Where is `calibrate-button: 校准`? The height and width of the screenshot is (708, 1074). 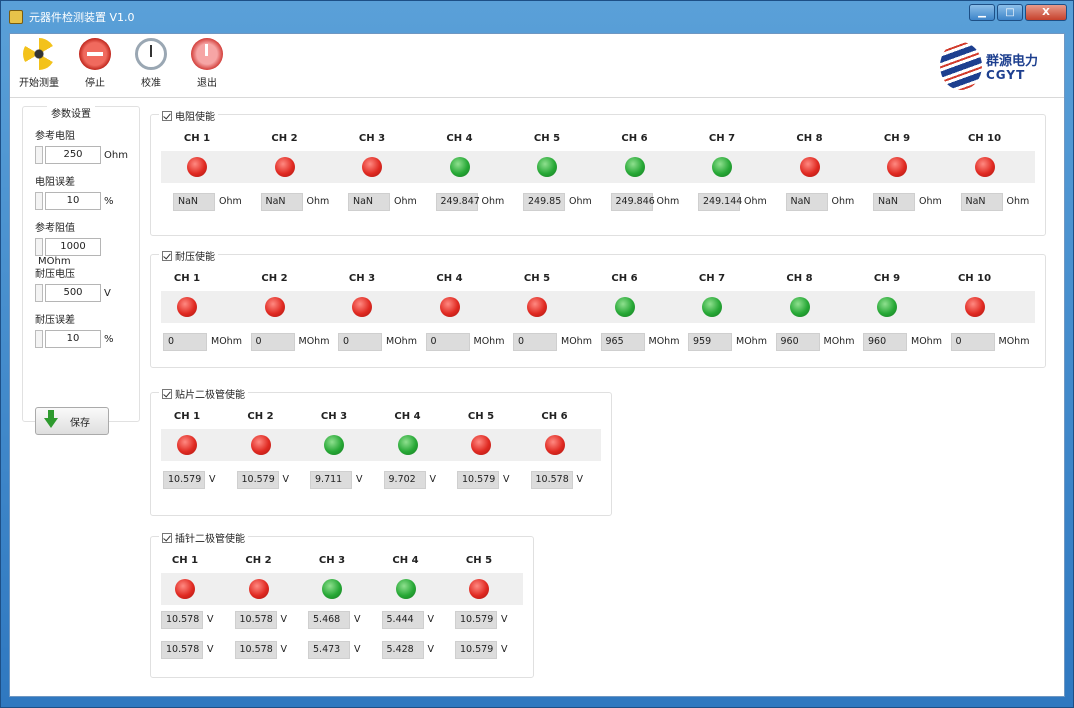 calibrate-button: 校准 is located at coordinates (151, 63).